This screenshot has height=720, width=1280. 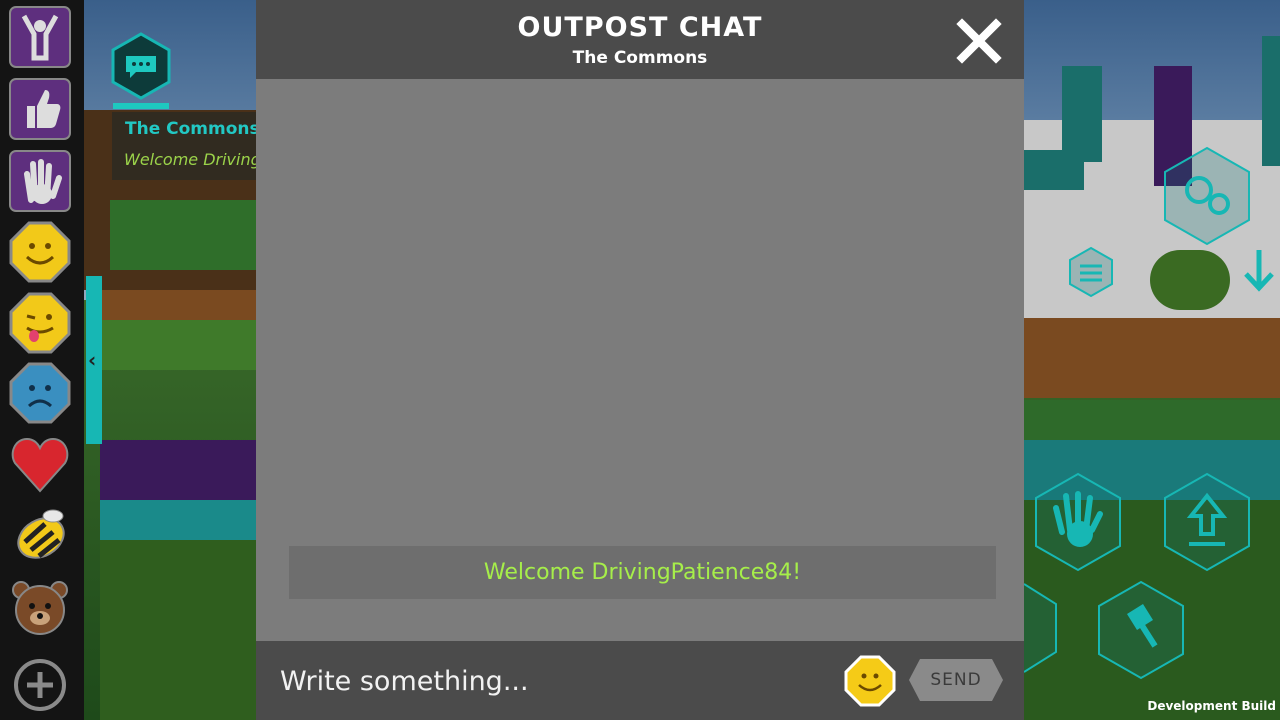 I want to click on emote-sidebar, so click(x=42, y=360).